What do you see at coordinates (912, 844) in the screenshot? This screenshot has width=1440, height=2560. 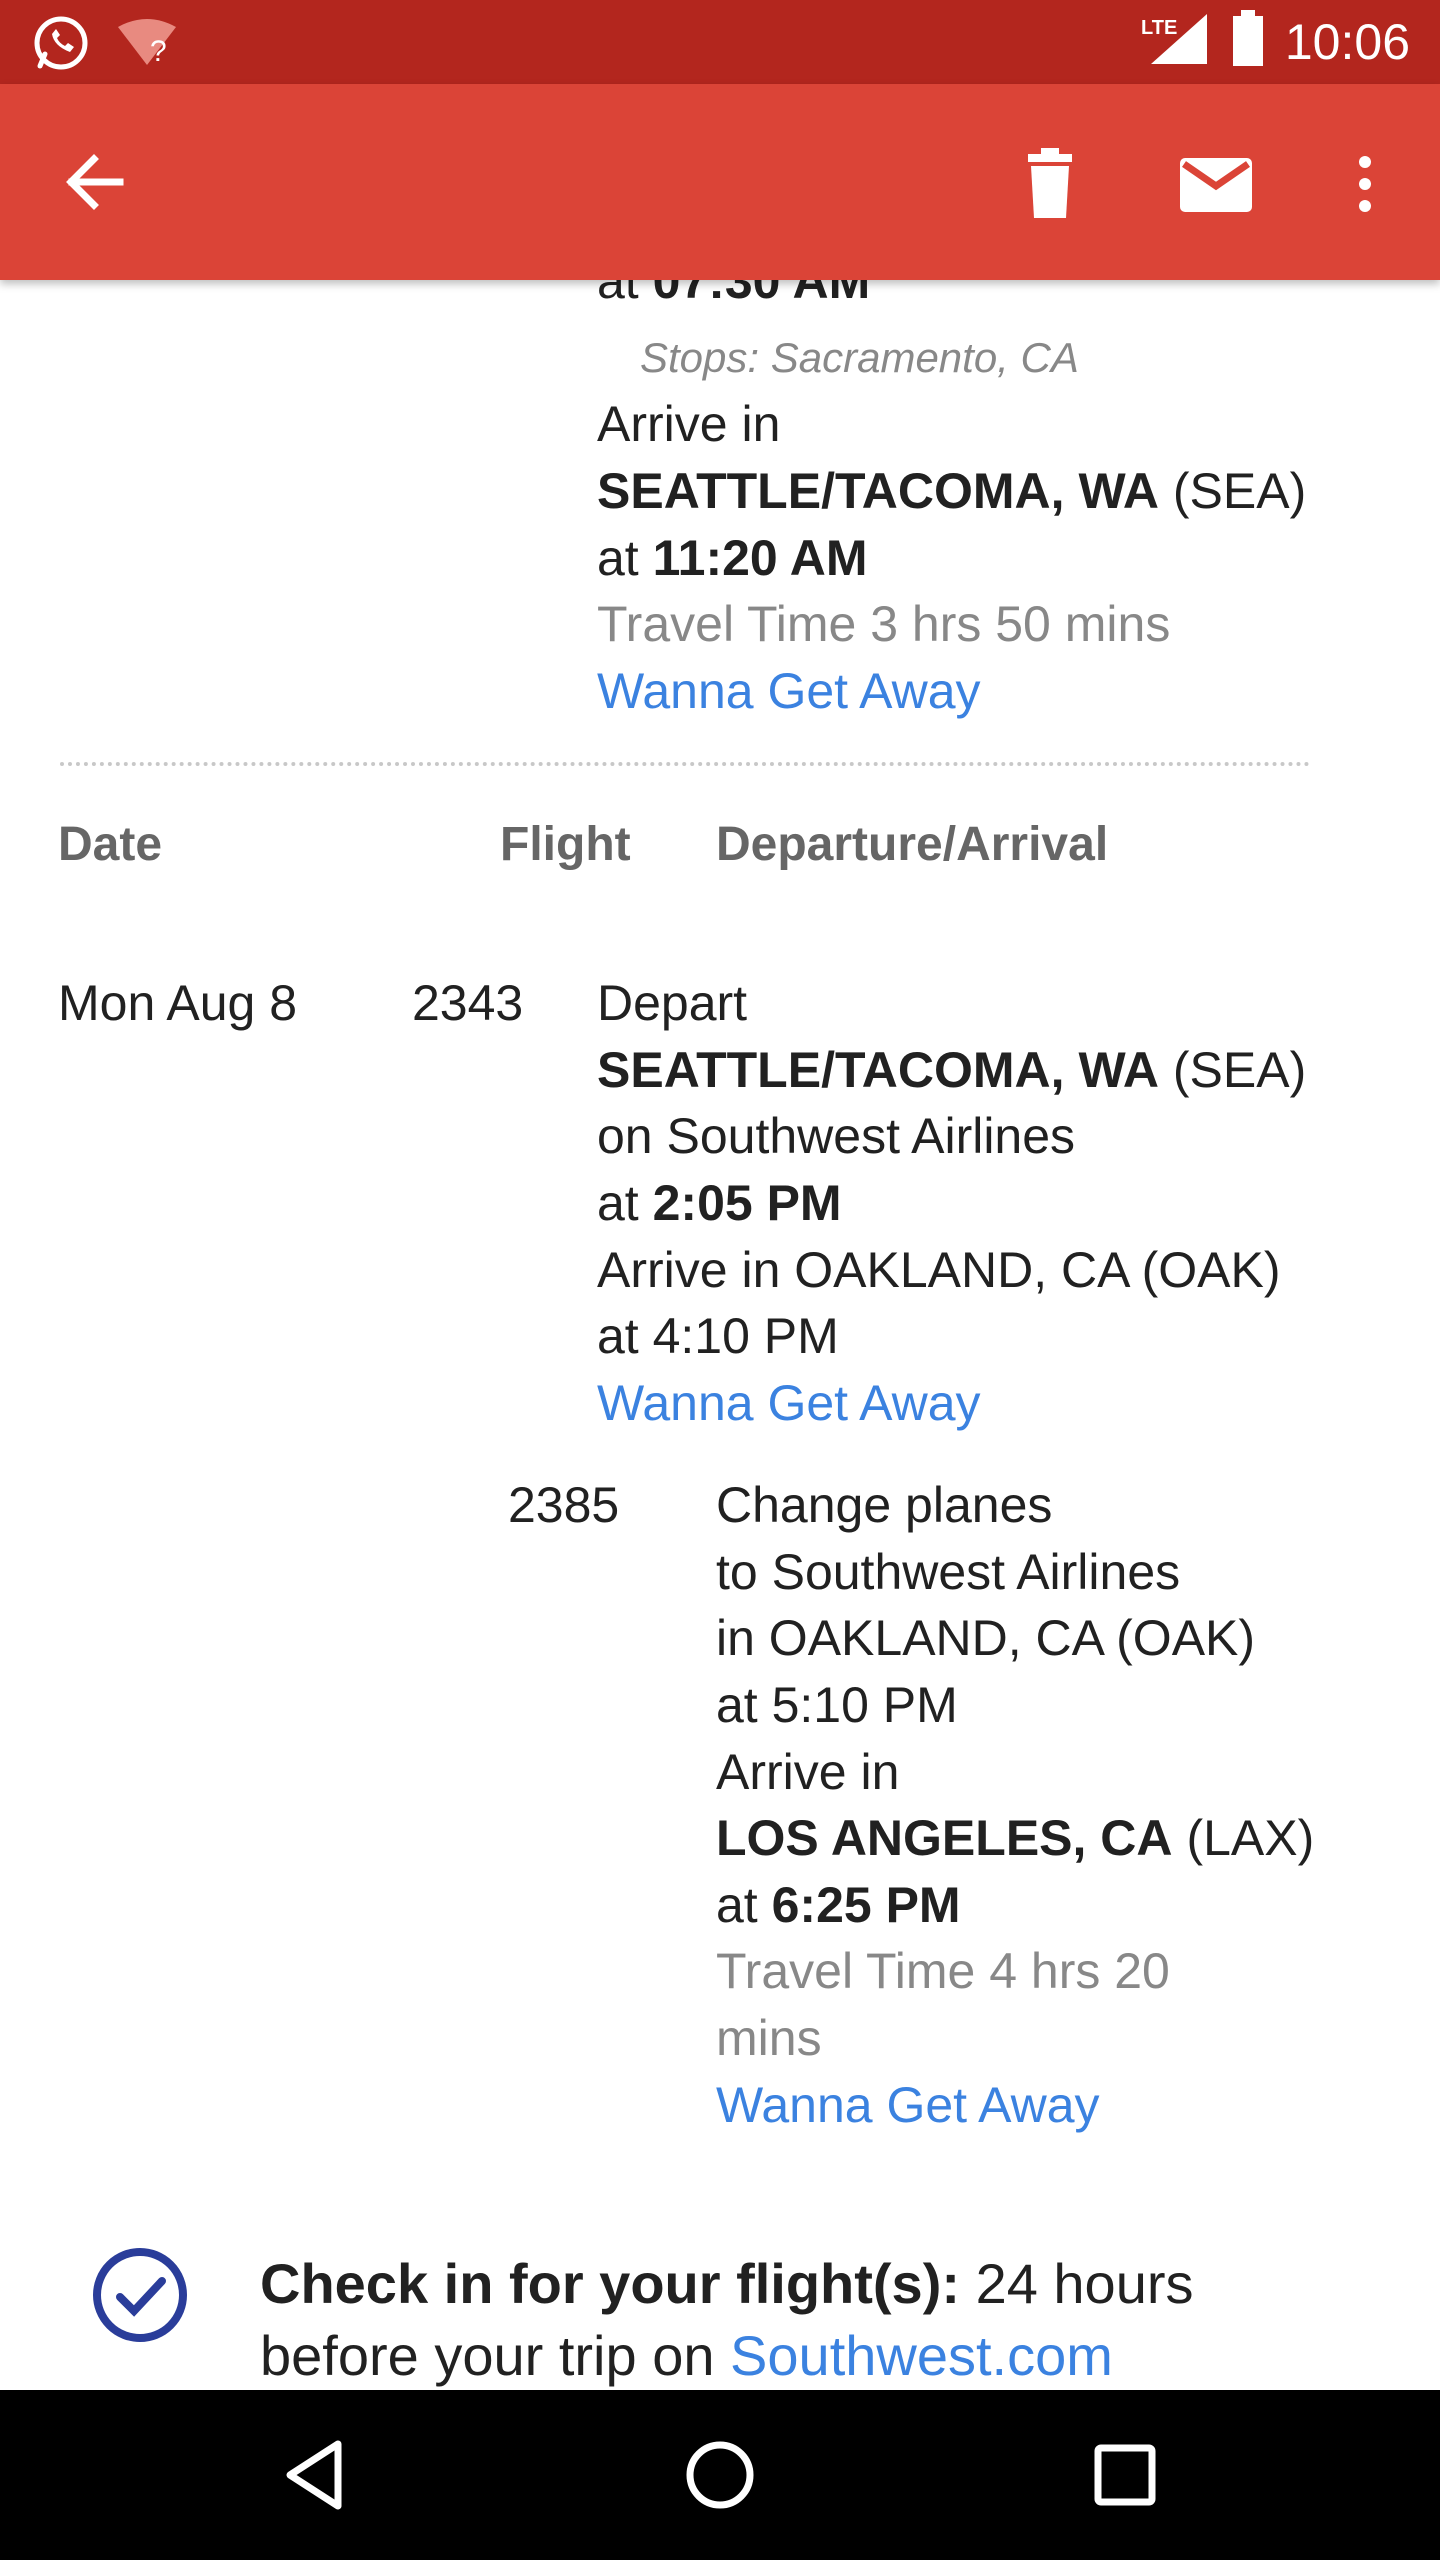 I see `header-departure-arrival: Departure/Arrival` at bounding box center [912, 844].